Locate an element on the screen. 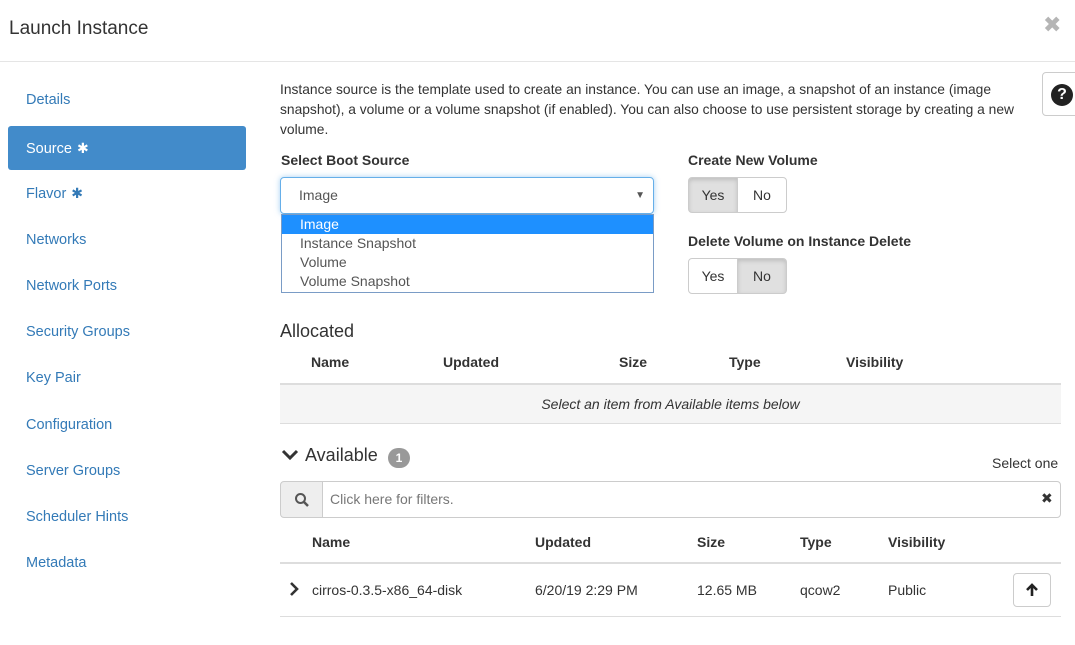 This screenshot has width=1075, height=645. nav-item-label: Flavor is located at coordinates (46, 194).